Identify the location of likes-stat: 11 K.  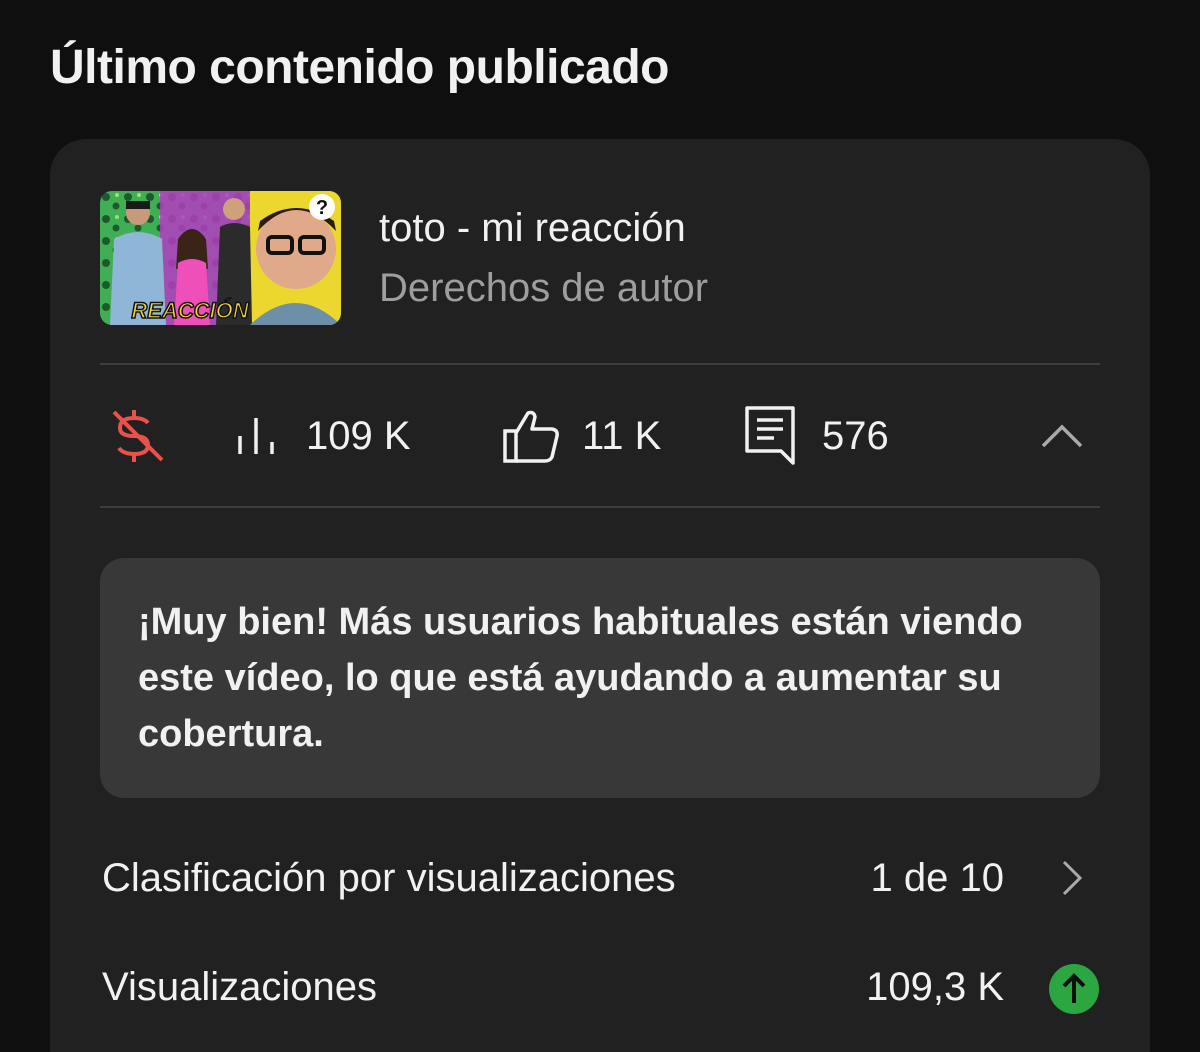
(581, 436).